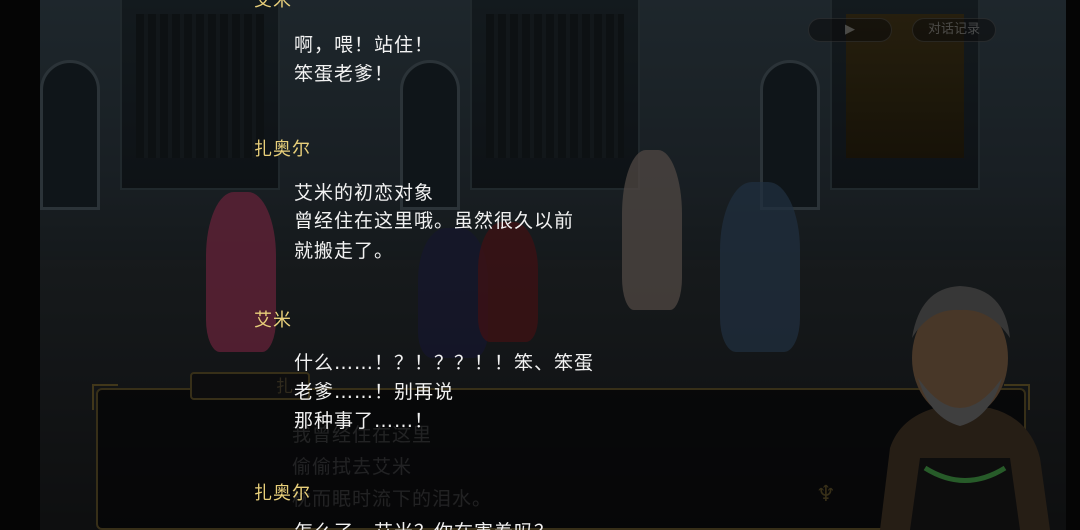 The width and height of the screenshot is (1080, 530). What do you see at coordinates (374, 392) in the screenshot?
I see `log-line: 老爹……！别再说` at bounding box center [374, 392].